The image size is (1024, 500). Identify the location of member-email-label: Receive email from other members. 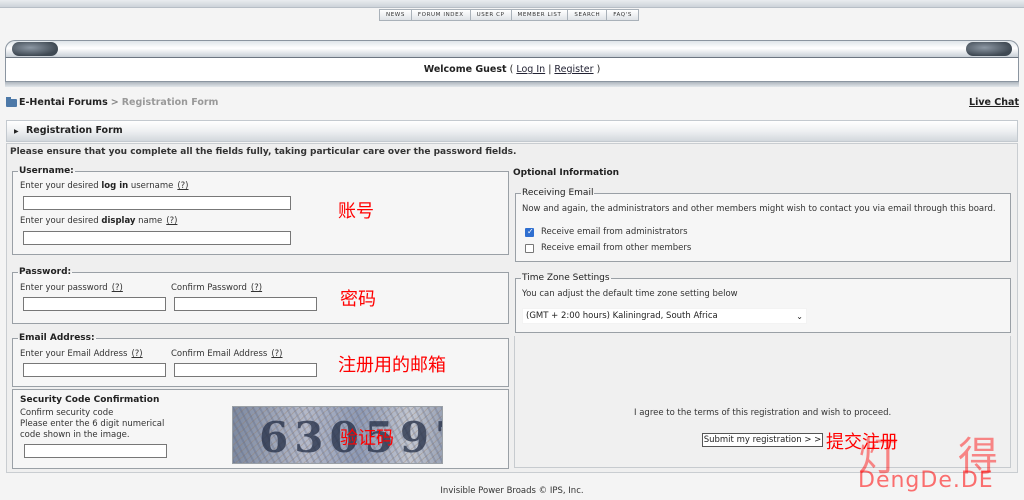
(616, 248).